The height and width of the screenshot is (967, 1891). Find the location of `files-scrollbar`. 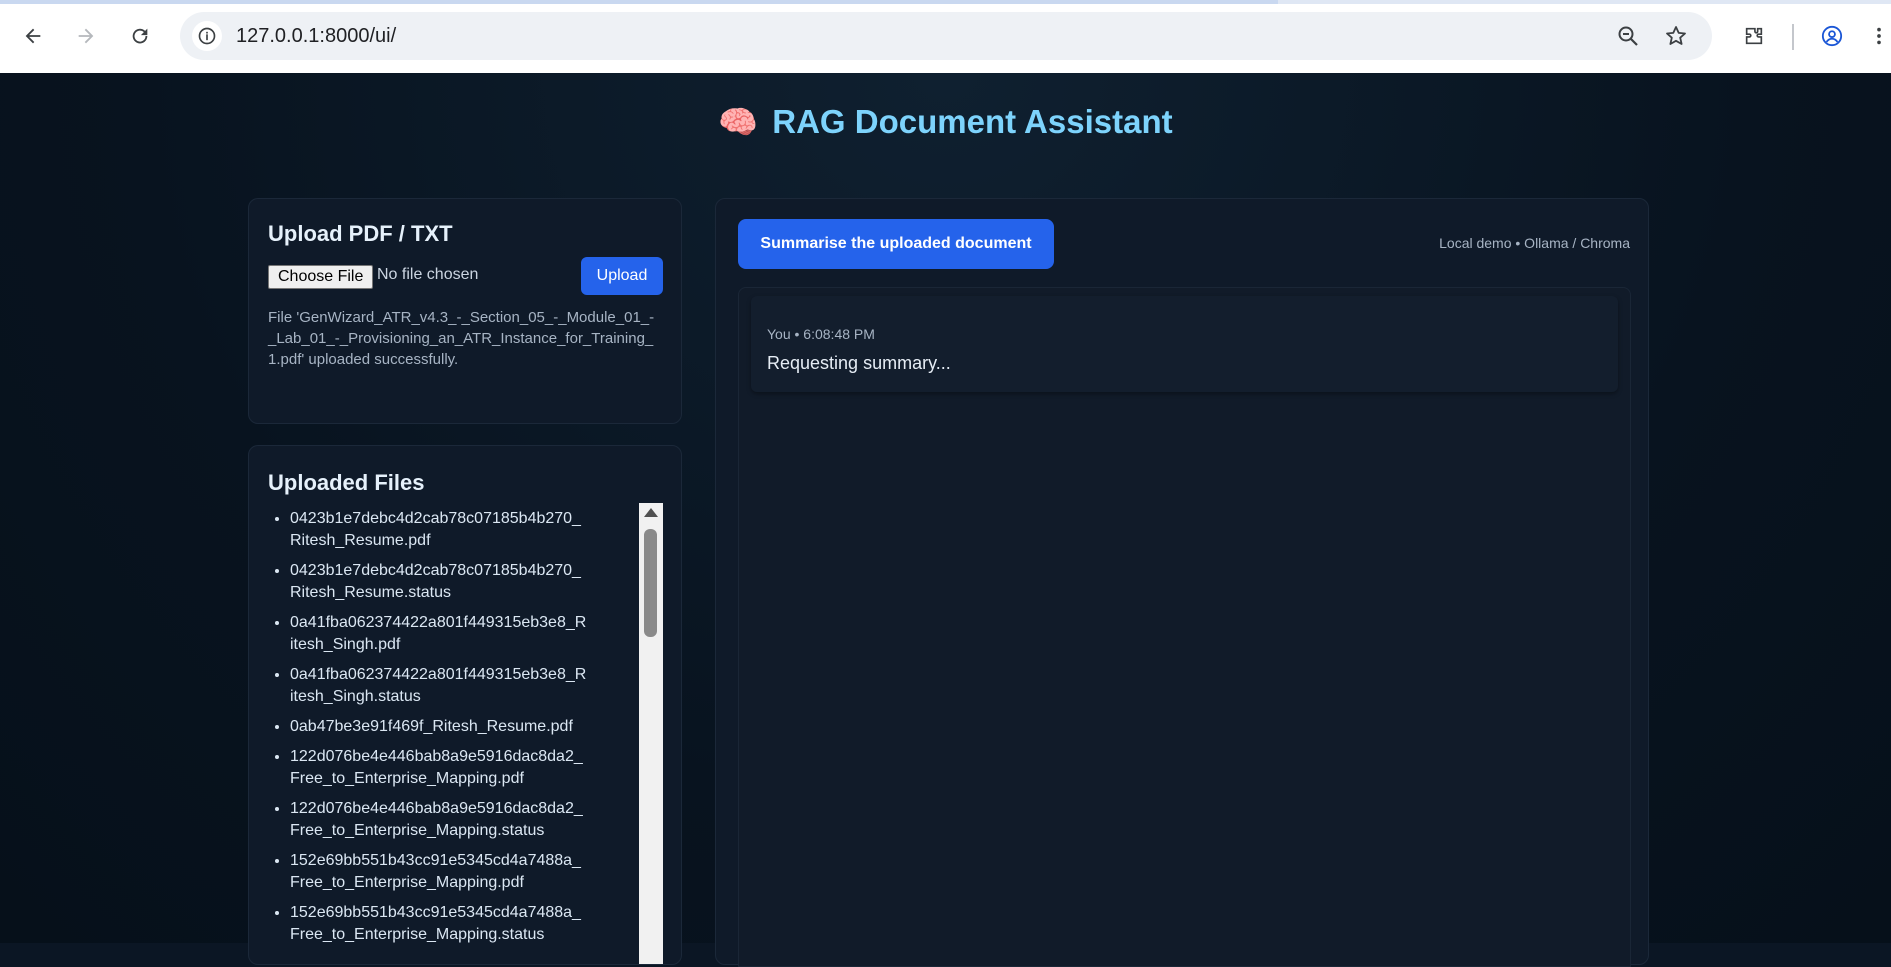

files-scrollbar is located at coordinates (651, 733).